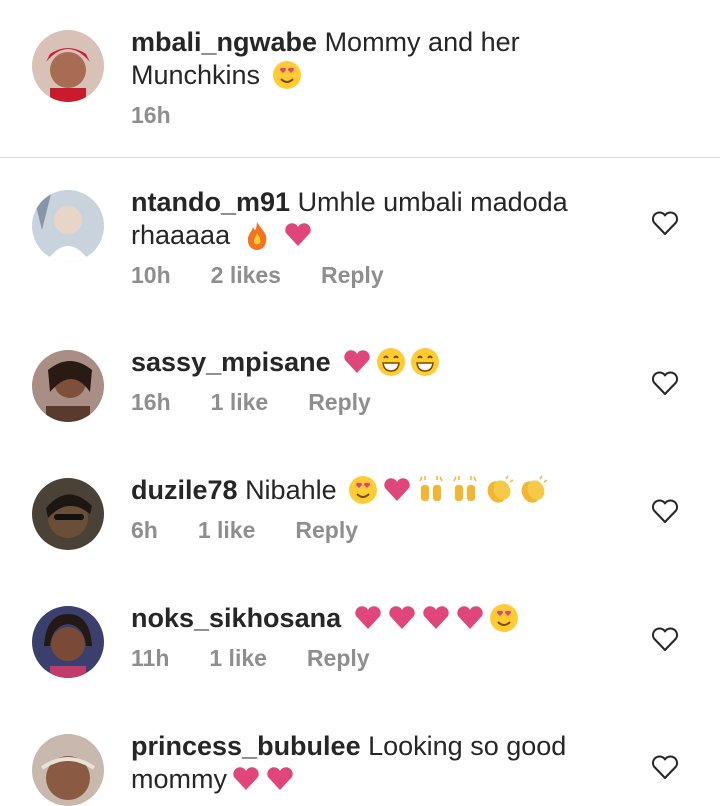 The width and height of the screenshot is (720, 806). What do you see at coordinates (291, 490) in the screenshot?
I see `comment-message: Nibahle` at bounding box center [291, 490].